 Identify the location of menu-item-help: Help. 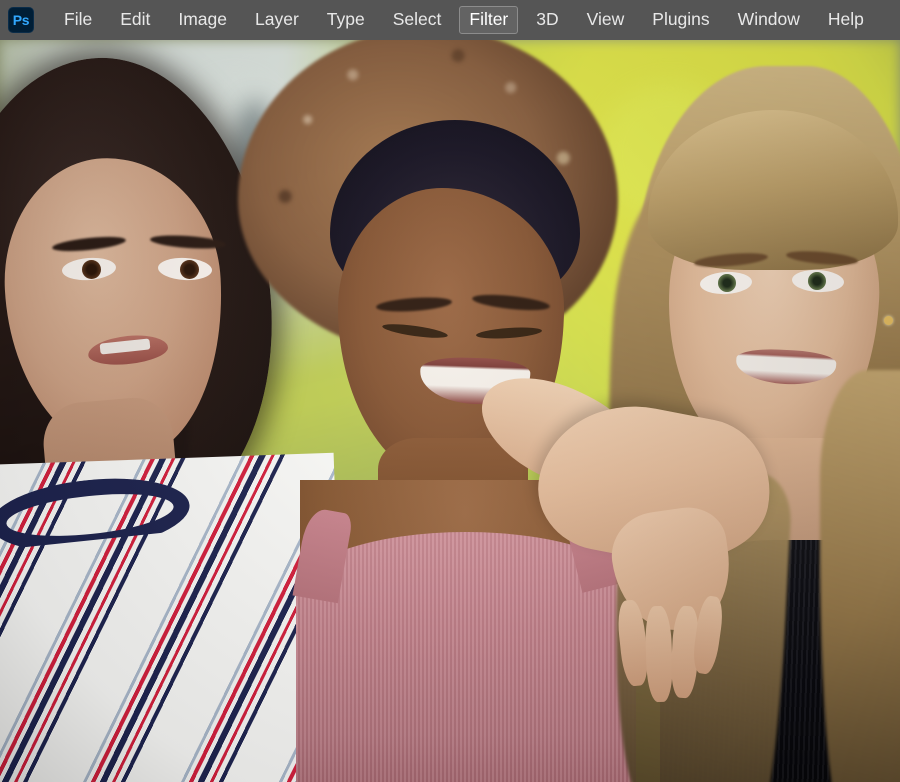
(846, 20).